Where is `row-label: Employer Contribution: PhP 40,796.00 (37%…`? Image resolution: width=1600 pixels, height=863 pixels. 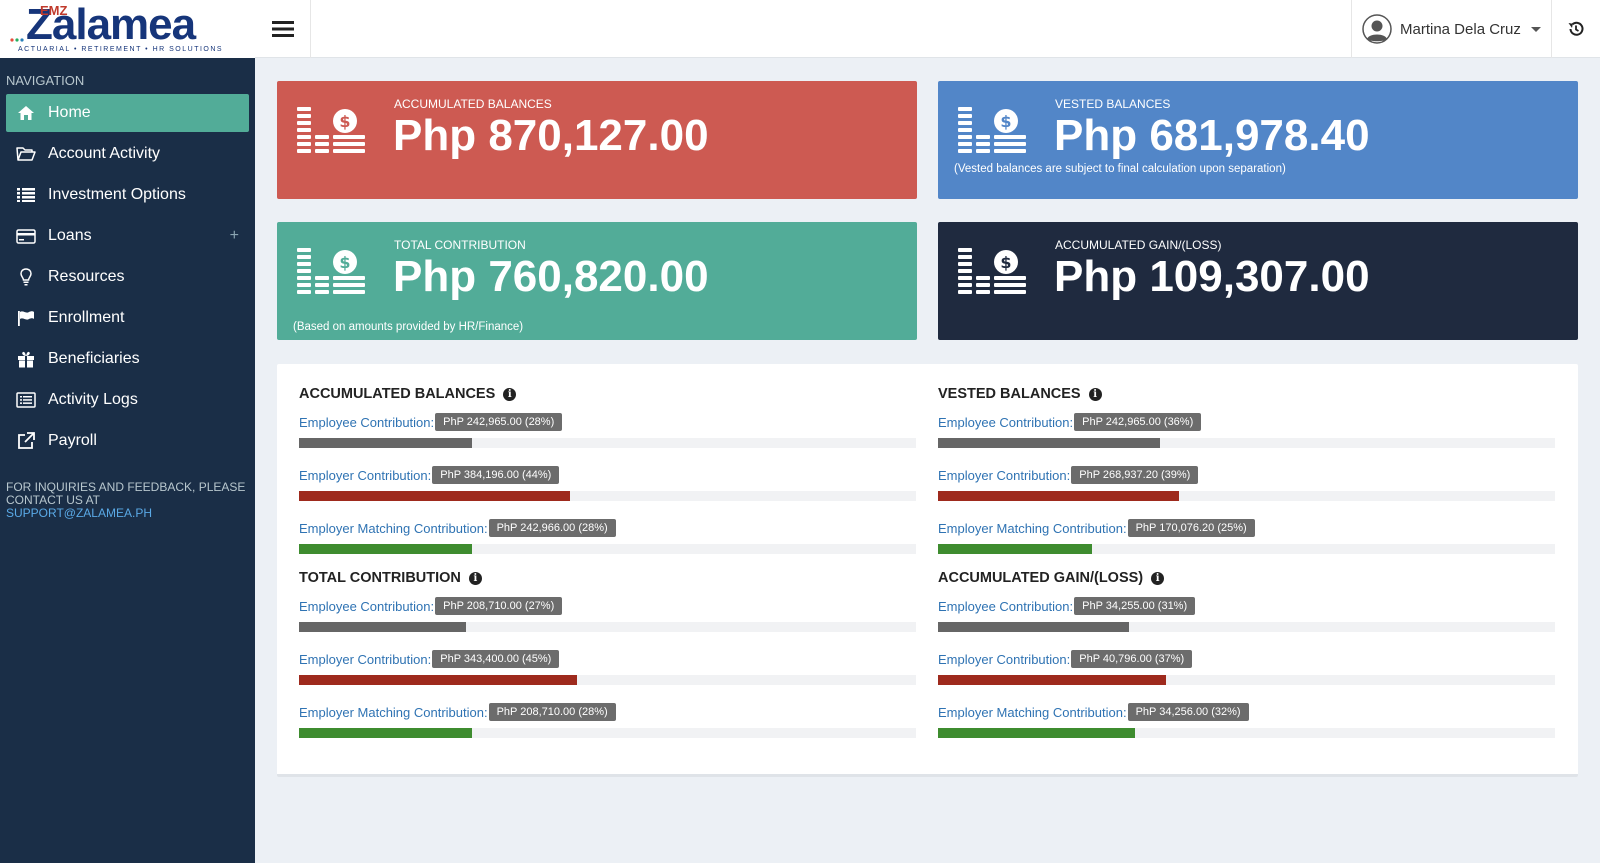 row-label: Employer Contribution: PhP 40,796.00 (37%… is located at coordinates (1065, 659).